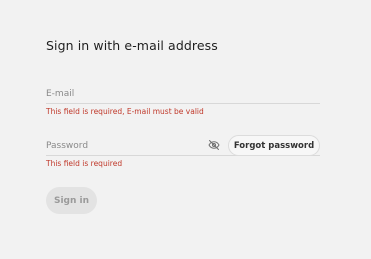 The image size is (371, 259). I want to click on email-field, so click(183, 93).